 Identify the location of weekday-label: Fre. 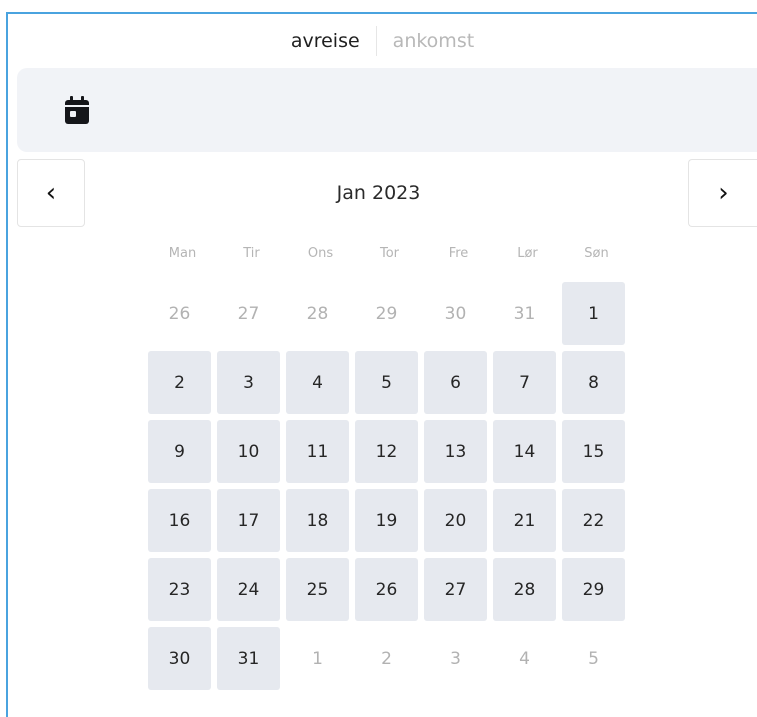
(458, 253).